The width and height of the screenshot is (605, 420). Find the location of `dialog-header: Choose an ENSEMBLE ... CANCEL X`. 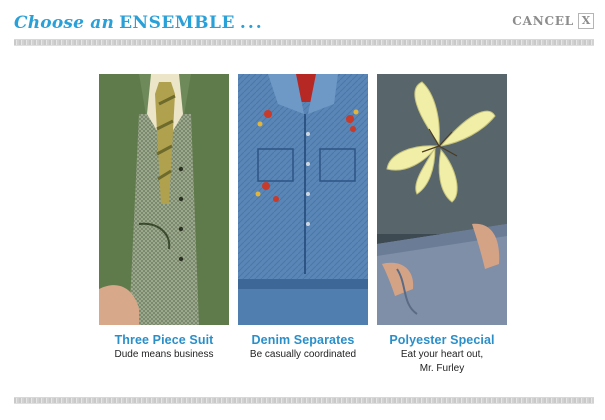

dialog-header: Choose an ENSEMBLE ... CANCEL X is located at coordinates (304, 23).